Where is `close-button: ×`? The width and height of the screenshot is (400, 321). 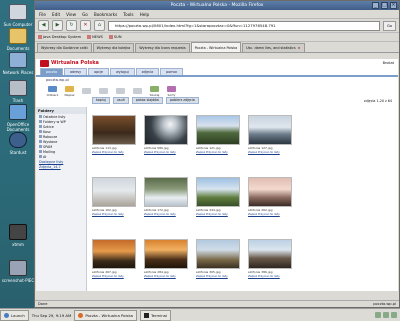
close-button: × is located at coordinates (393, 5).